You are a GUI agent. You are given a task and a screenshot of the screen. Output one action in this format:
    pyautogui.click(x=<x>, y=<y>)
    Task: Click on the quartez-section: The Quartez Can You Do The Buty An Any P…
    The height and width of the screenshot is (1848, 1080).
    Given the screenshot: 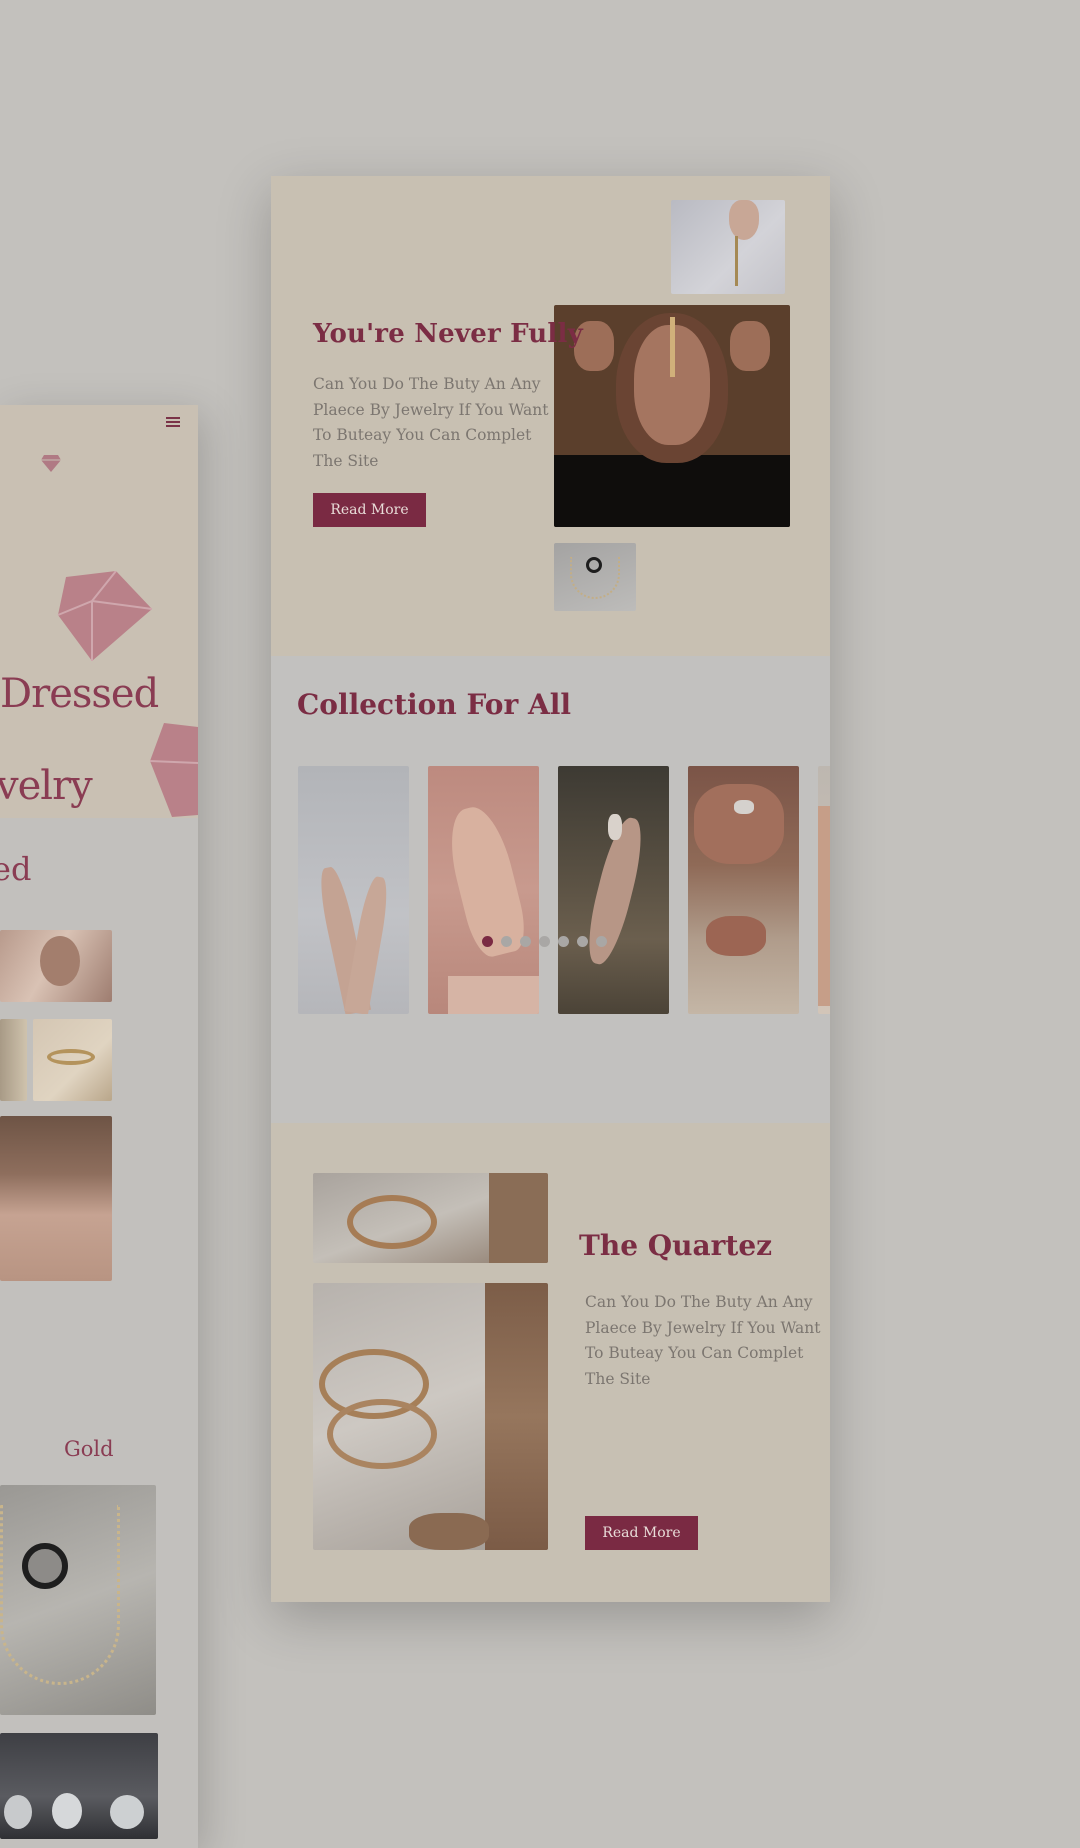 What is the action you would take?
    pyautogui.click(x=550, y=1362)
    